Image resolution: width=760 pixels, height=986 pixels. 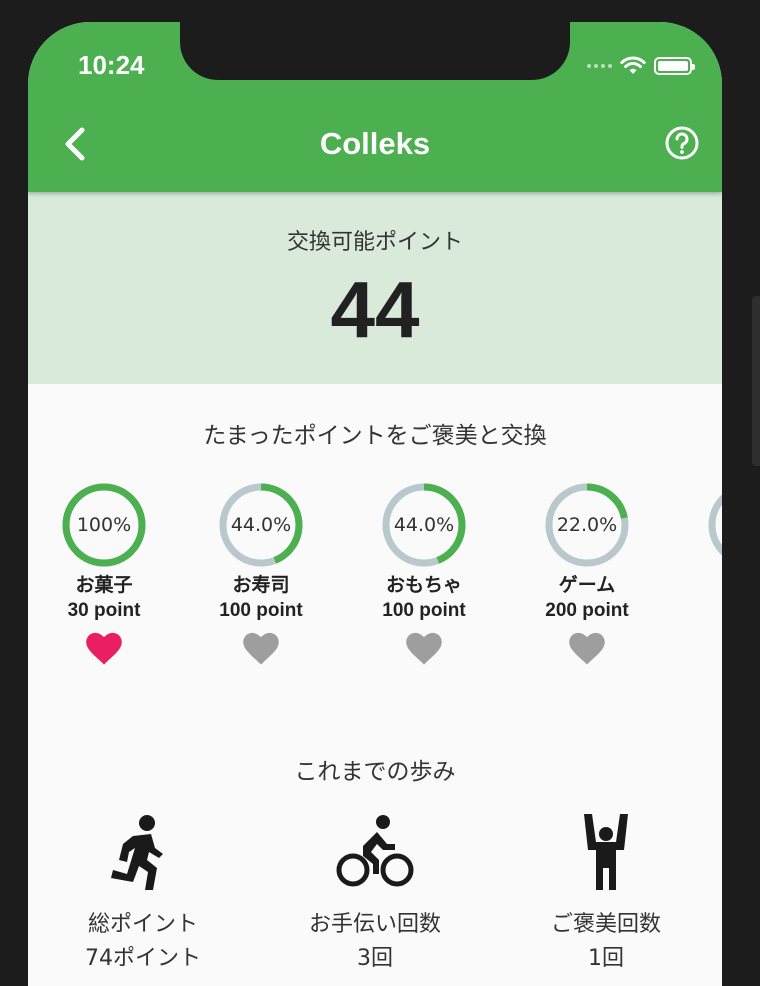 What do you see at coordinates (142, 924) in the screenshot?
I see `stat-label: 総ポイント` at bounding box center [142, 924].